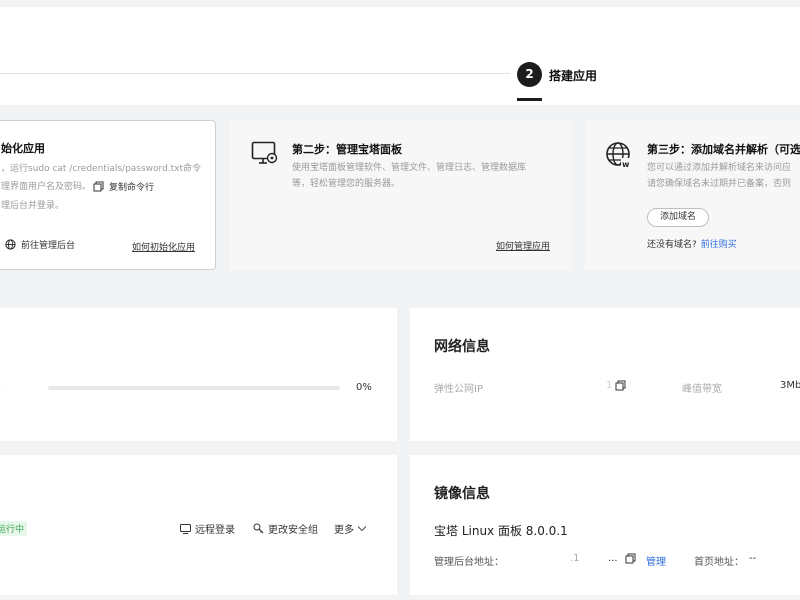 This screenshot has width=800, height=600. I want to click on step3-desc-line1: 您可以通过添加并解析域名来访问应, so click(719, 168).